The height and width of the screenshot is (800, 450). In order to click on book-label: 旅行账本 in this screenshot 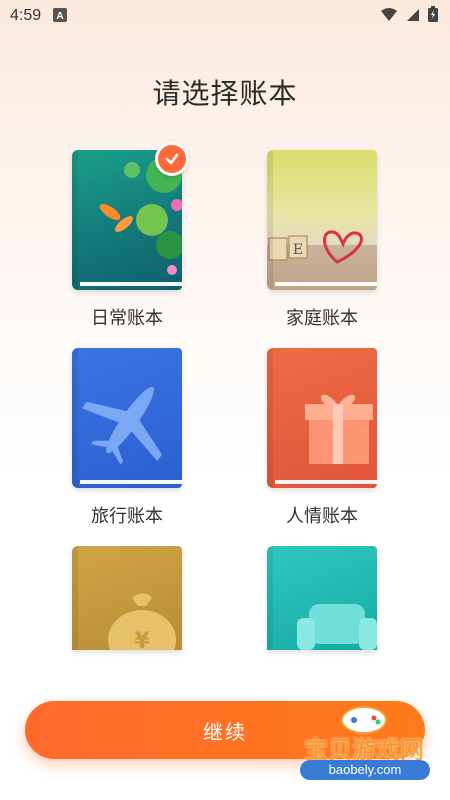, I will do `click(127, 516)`.